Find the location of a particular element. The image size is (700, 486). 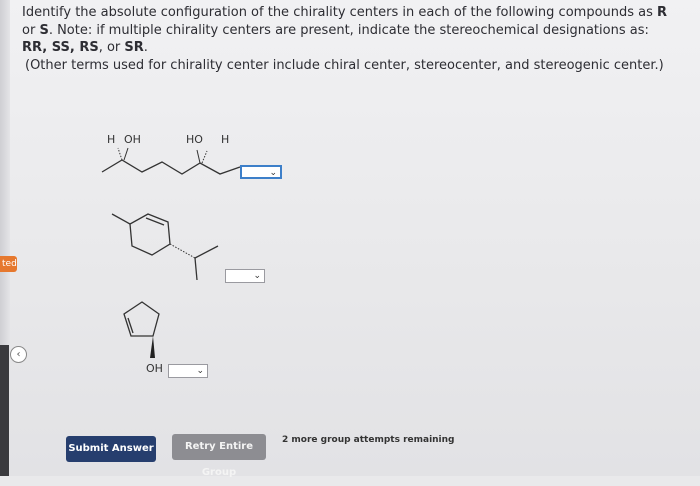

configuration-select-1: ⌄ is located at coordinates (261, 172).